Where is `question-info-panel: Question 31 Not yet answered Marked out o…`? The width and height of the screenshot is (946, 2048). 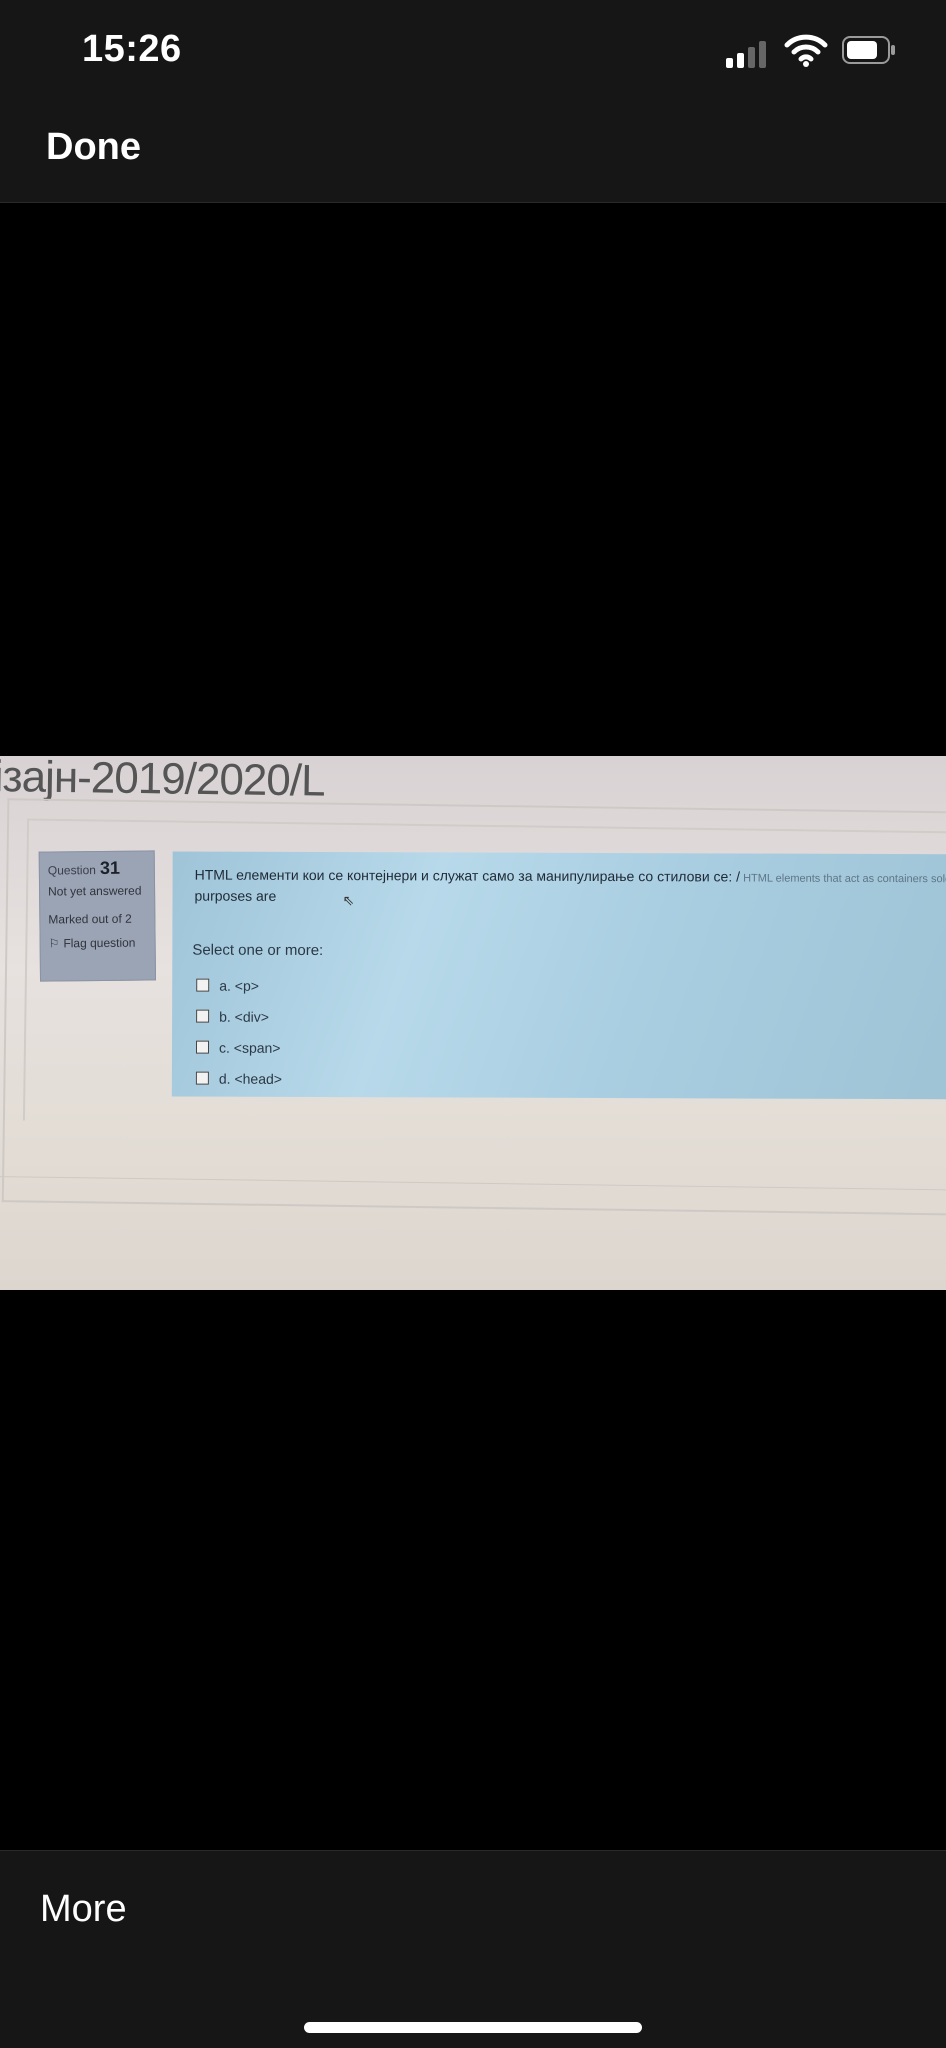 question-info-panel: Question 31 Not yet answered Marked out o… is located at coordinates (97, 916).